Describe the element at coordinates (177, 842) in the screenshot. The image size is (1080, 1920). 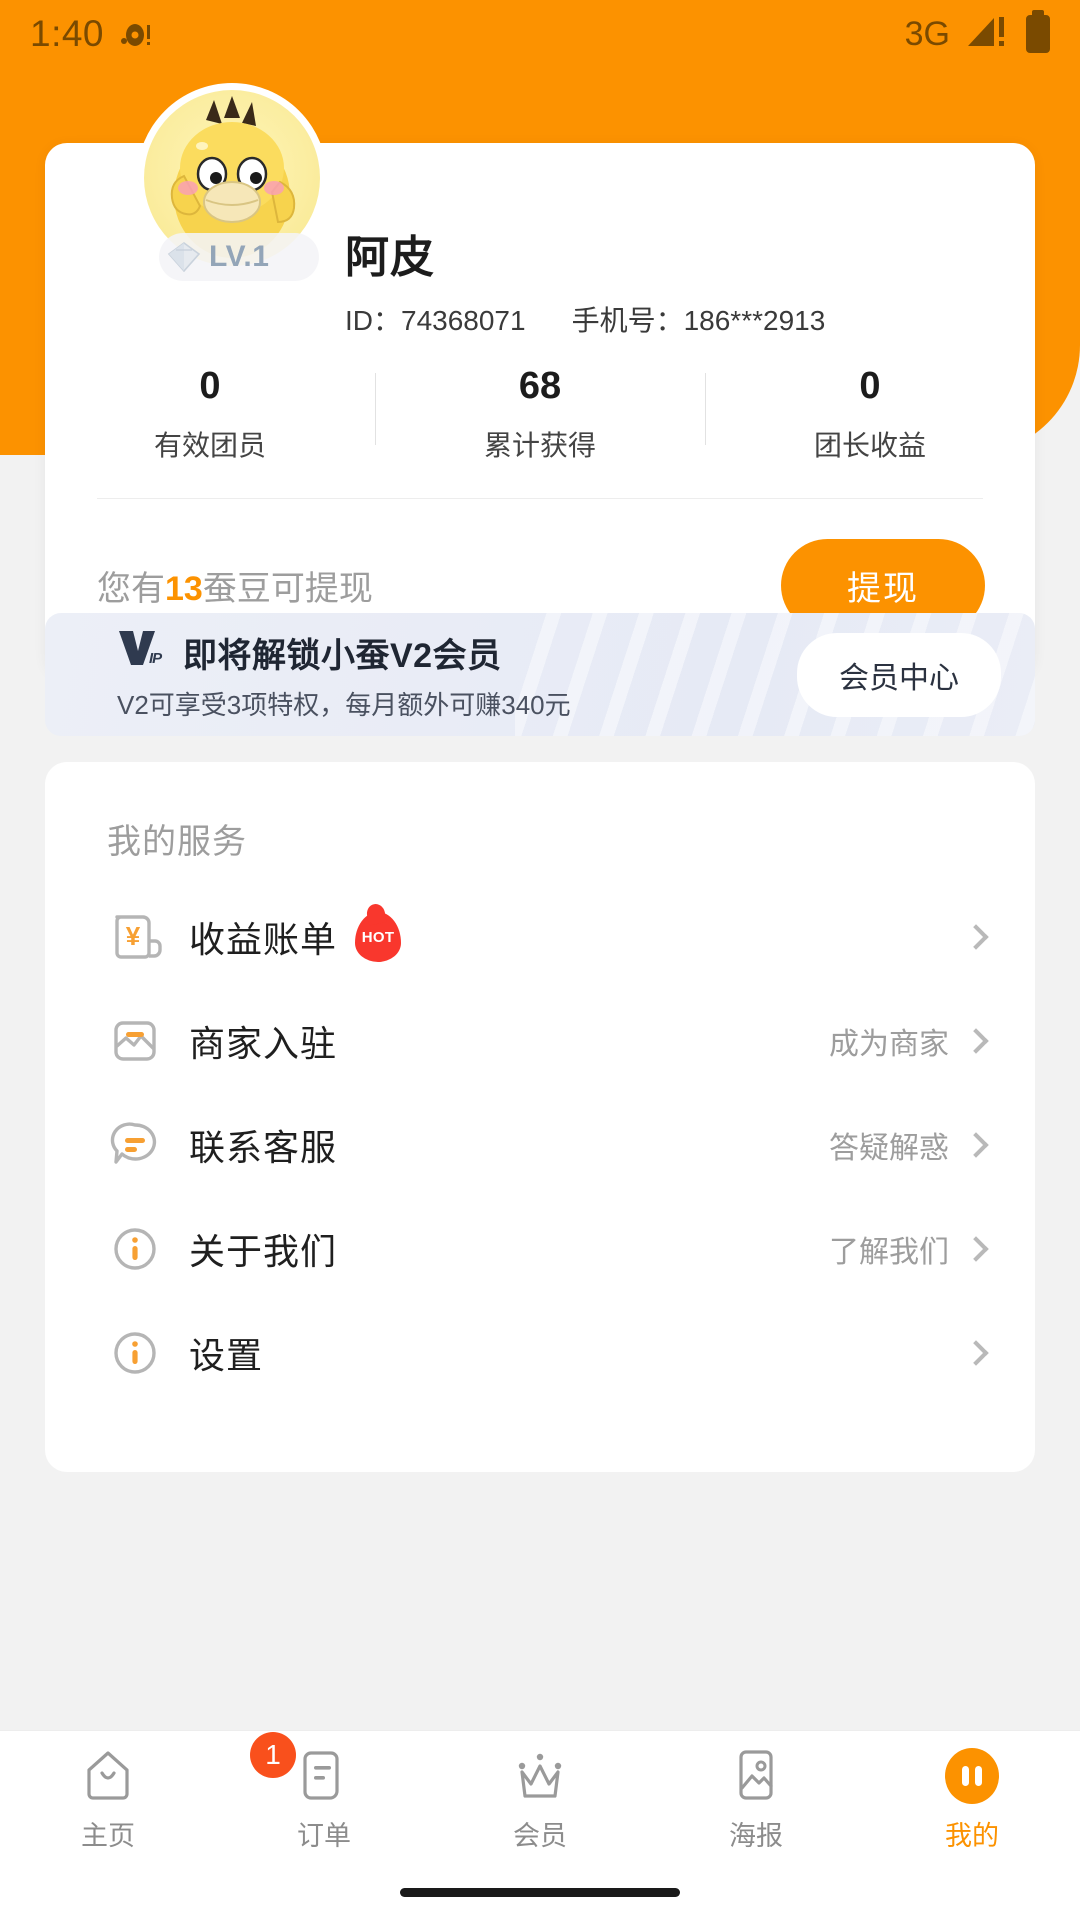
I see `services-title: 我的服务` at that location.